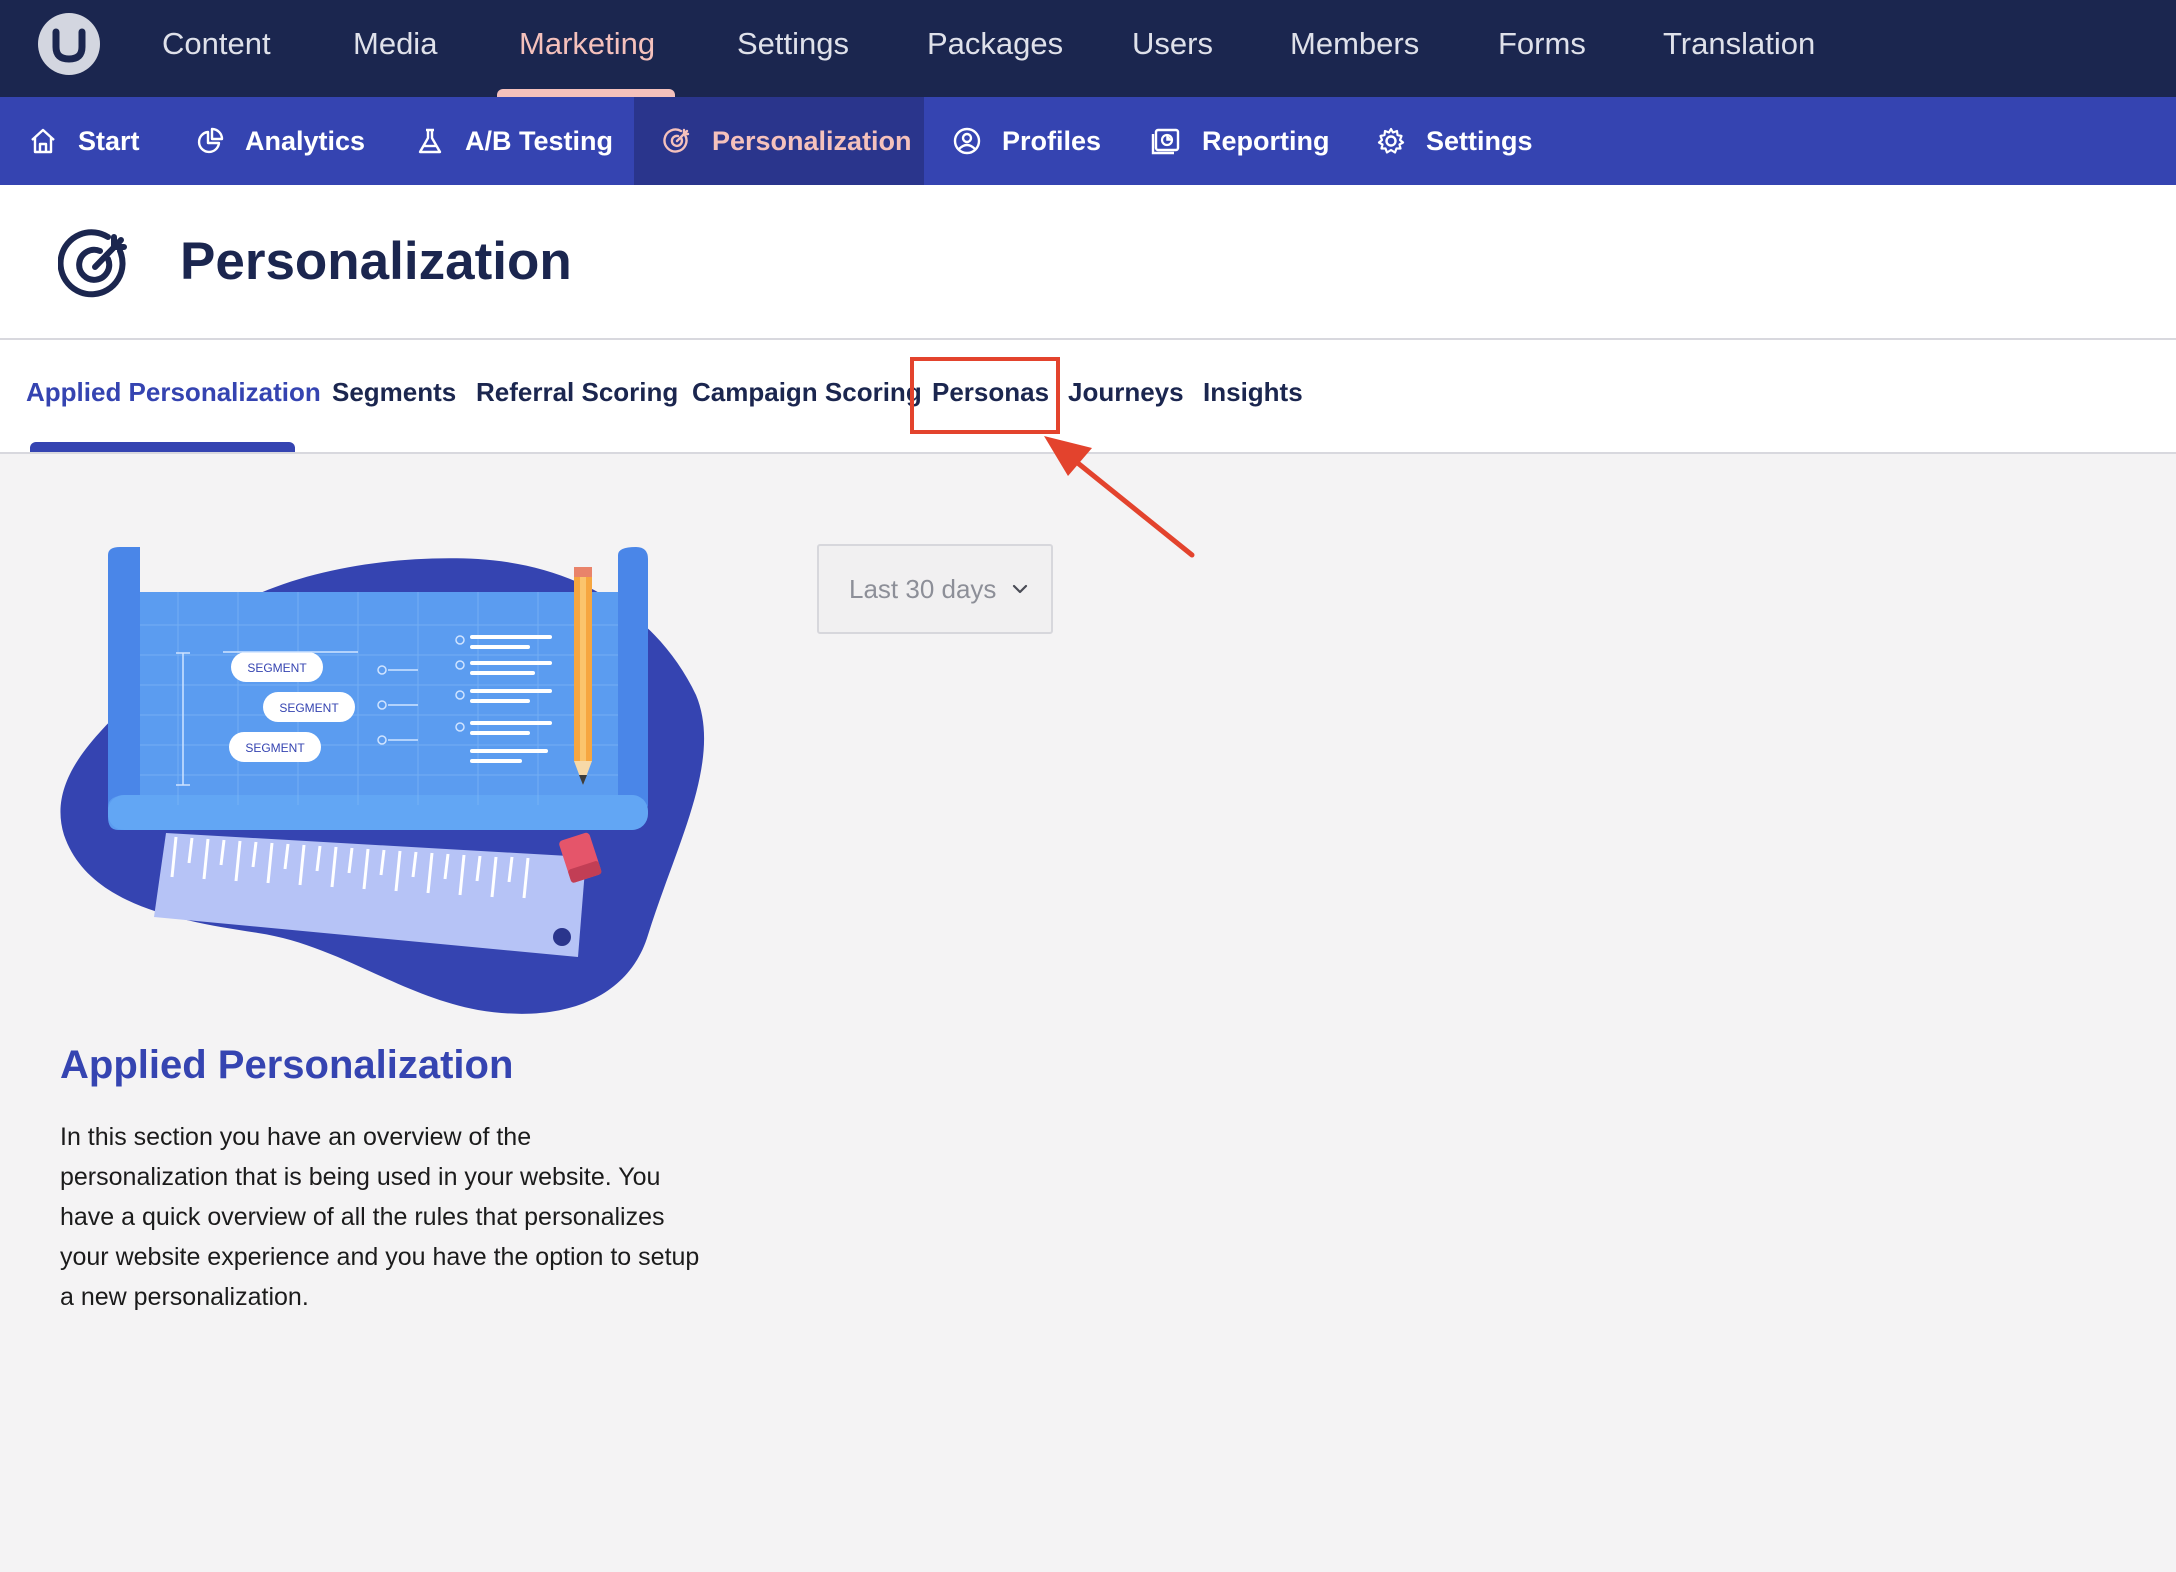 The width and height of the screenshot is (2176, 1572). I want to click on tab-applied-personalization: Applied Personalization, so click(173, 392).